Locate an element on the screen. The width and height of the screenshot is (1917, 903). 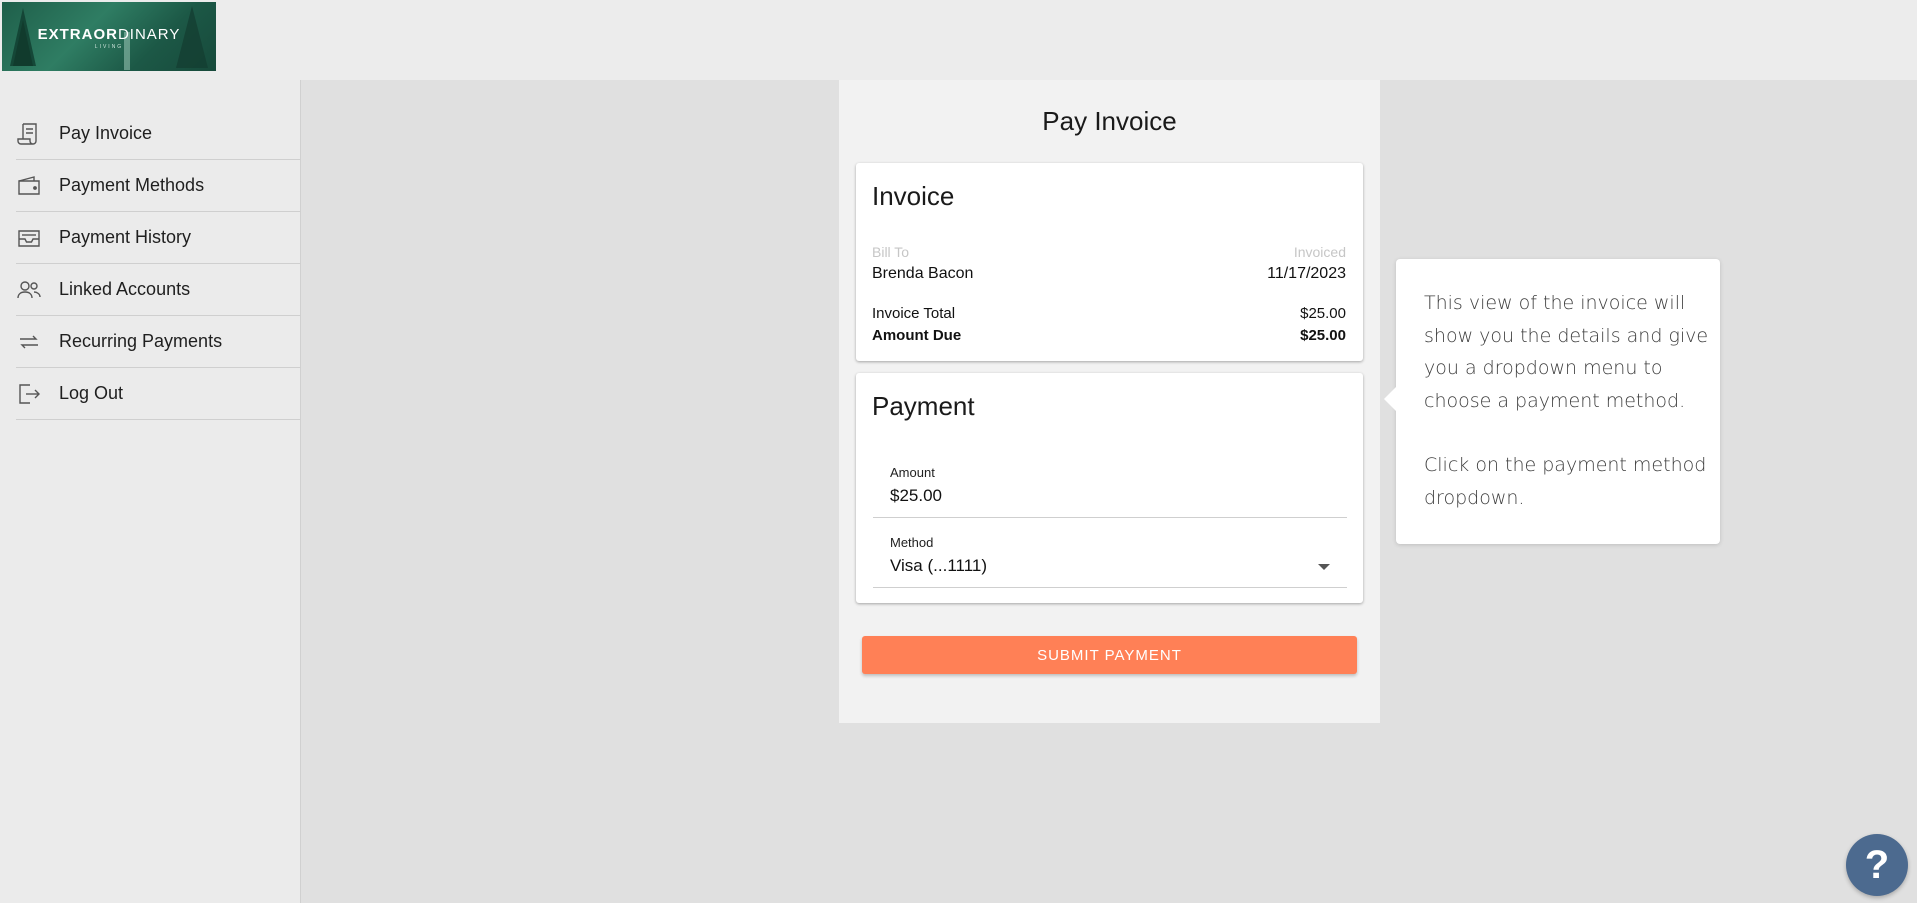
question-mark-icon: ? is located at coordinates (1877, 864).